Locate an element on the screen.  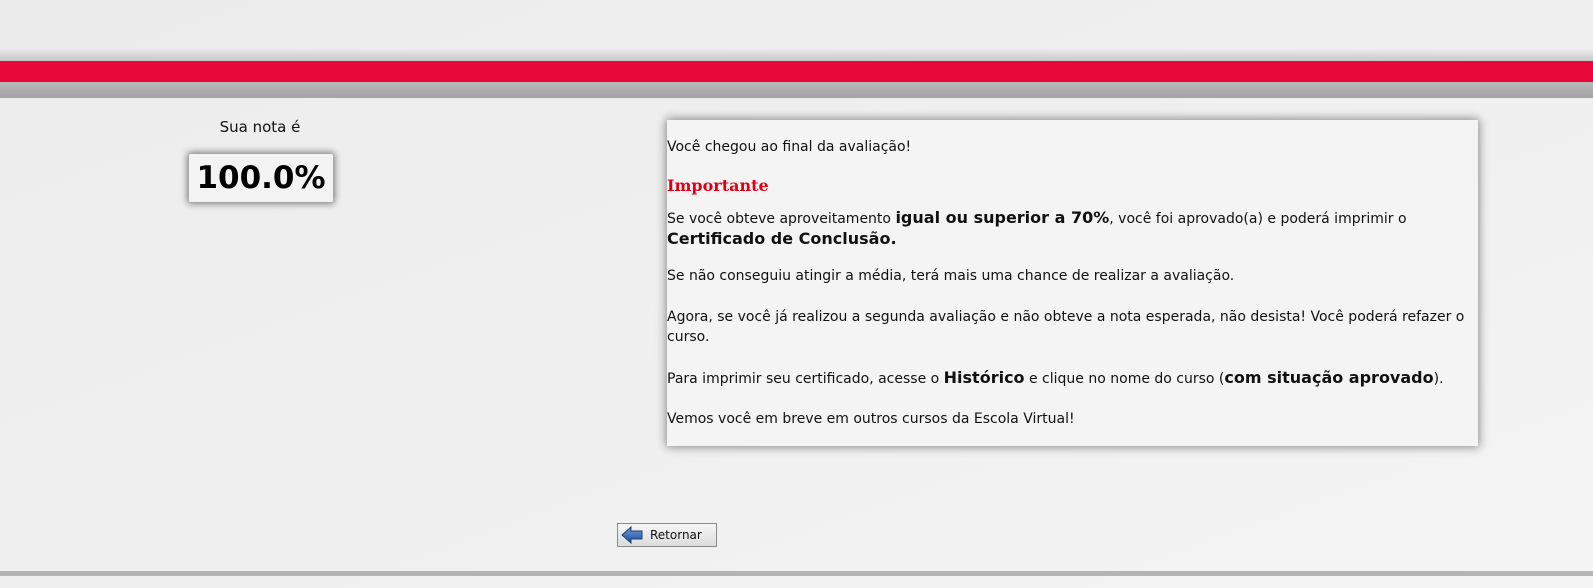
header-red-band is located at coordinates (796, 71).